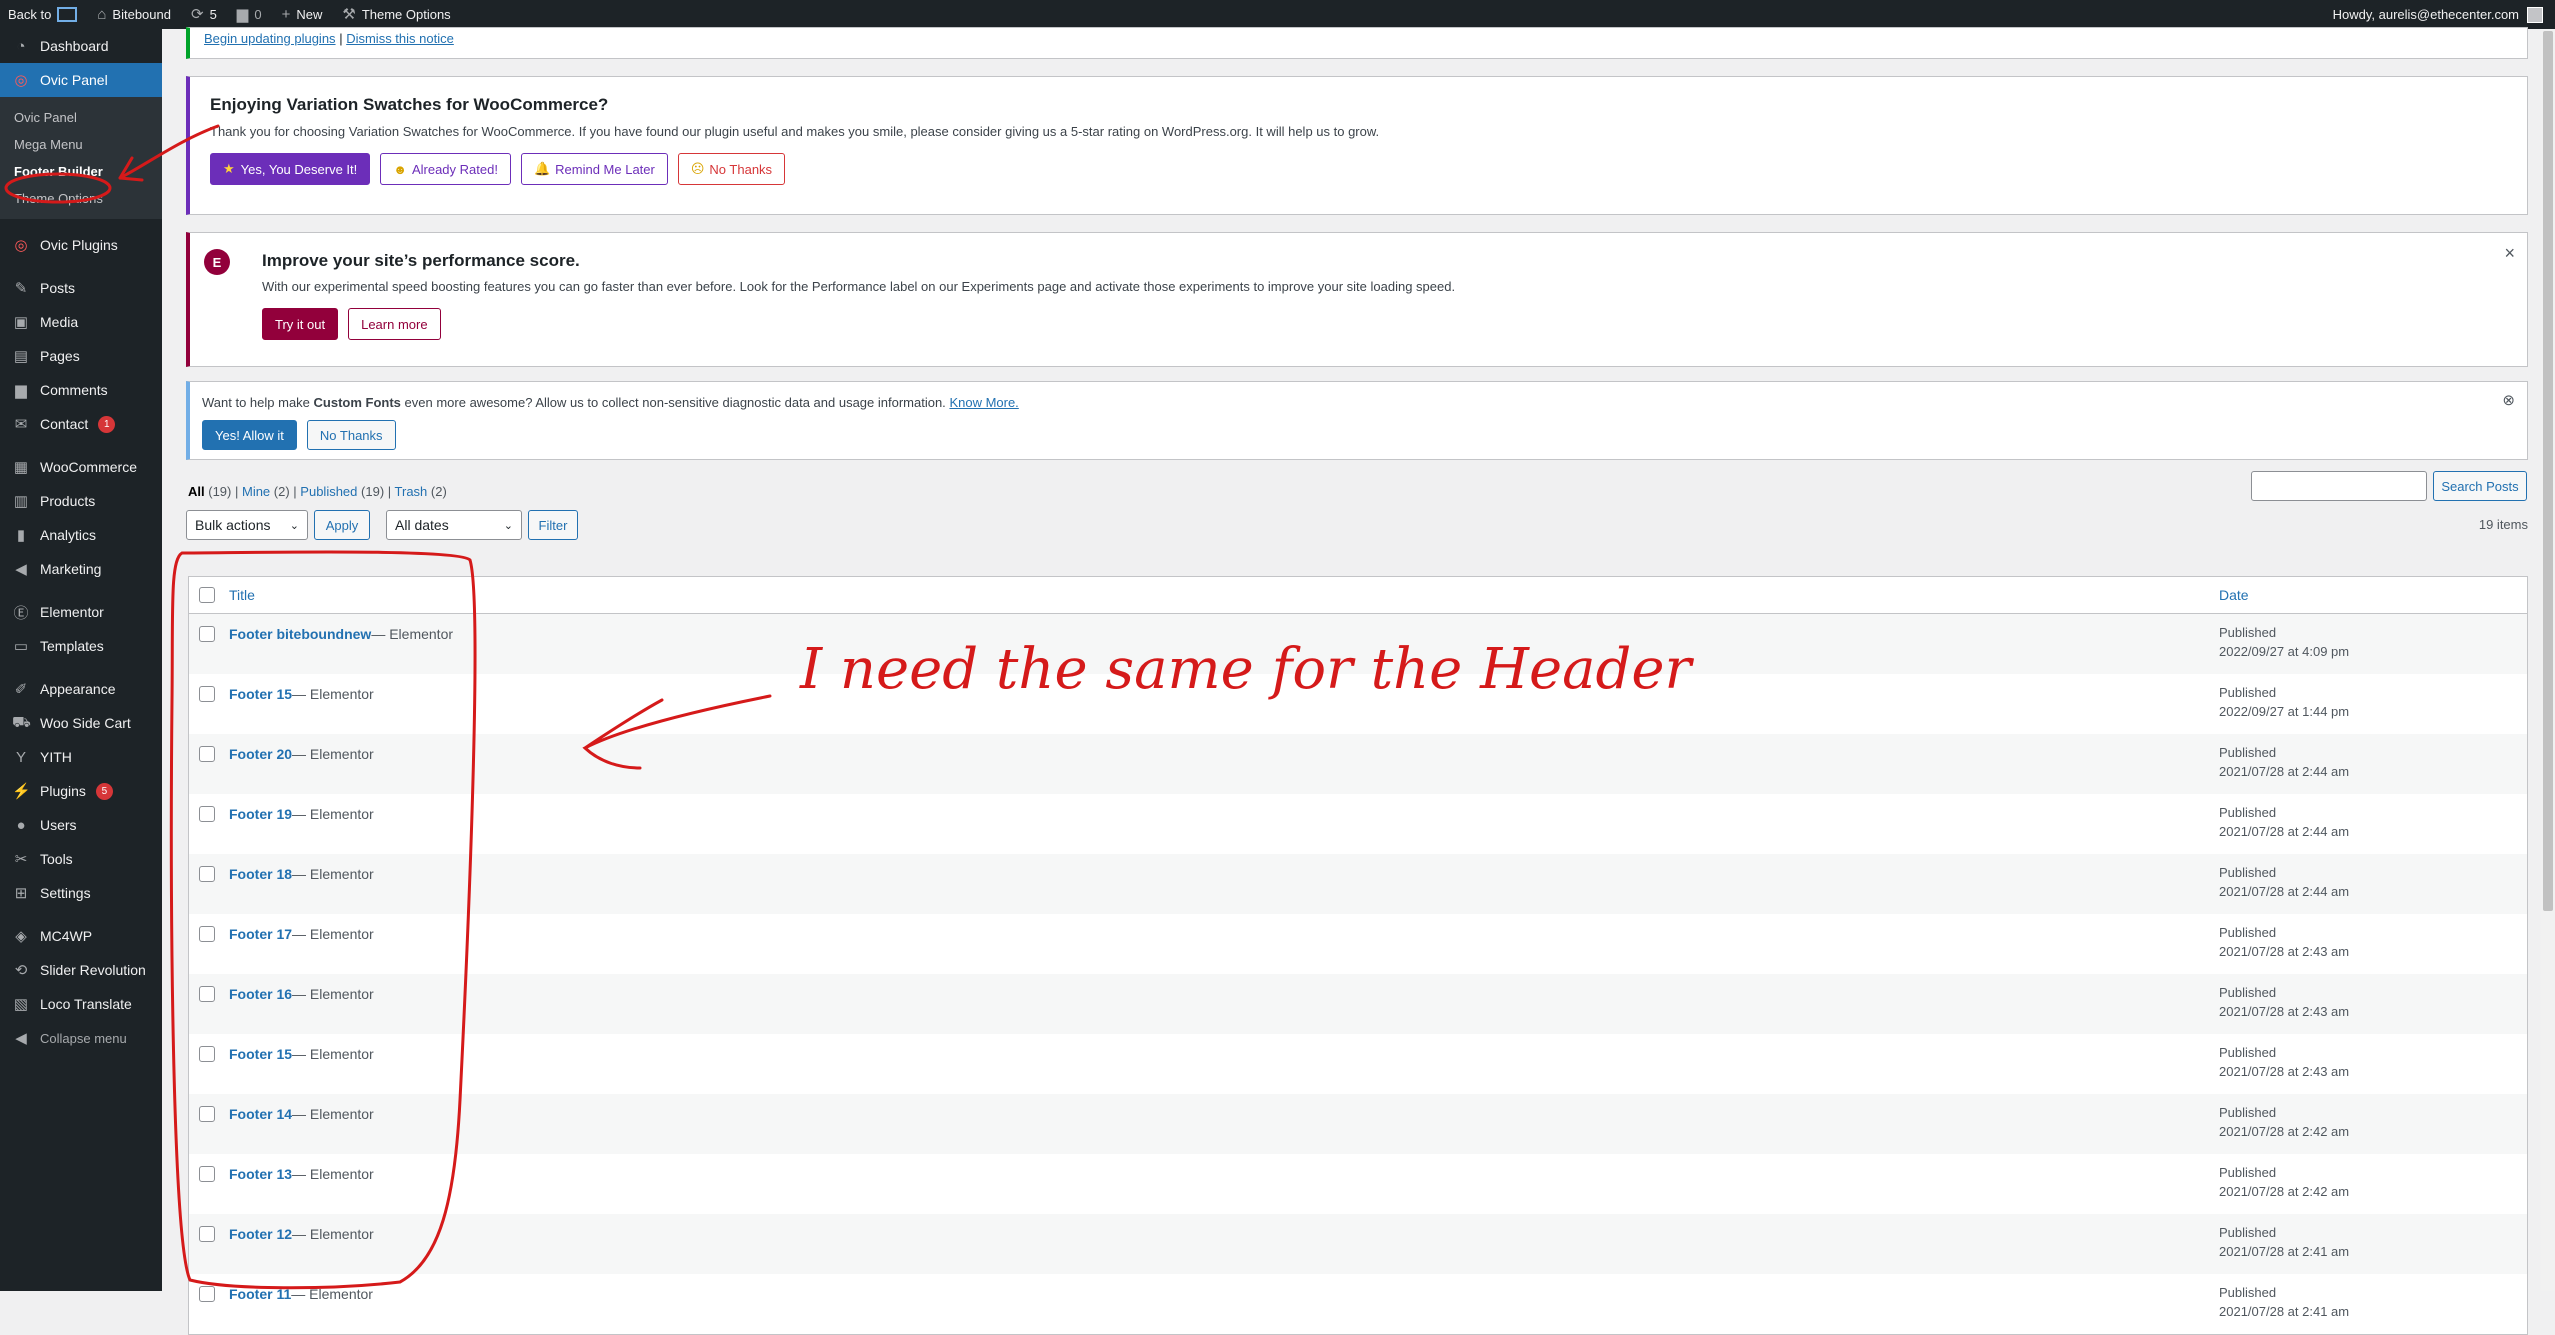 This screenshot has width=2555, height=1335. I want to click on search-posts-button: Search Posts, so click(2480, 486).